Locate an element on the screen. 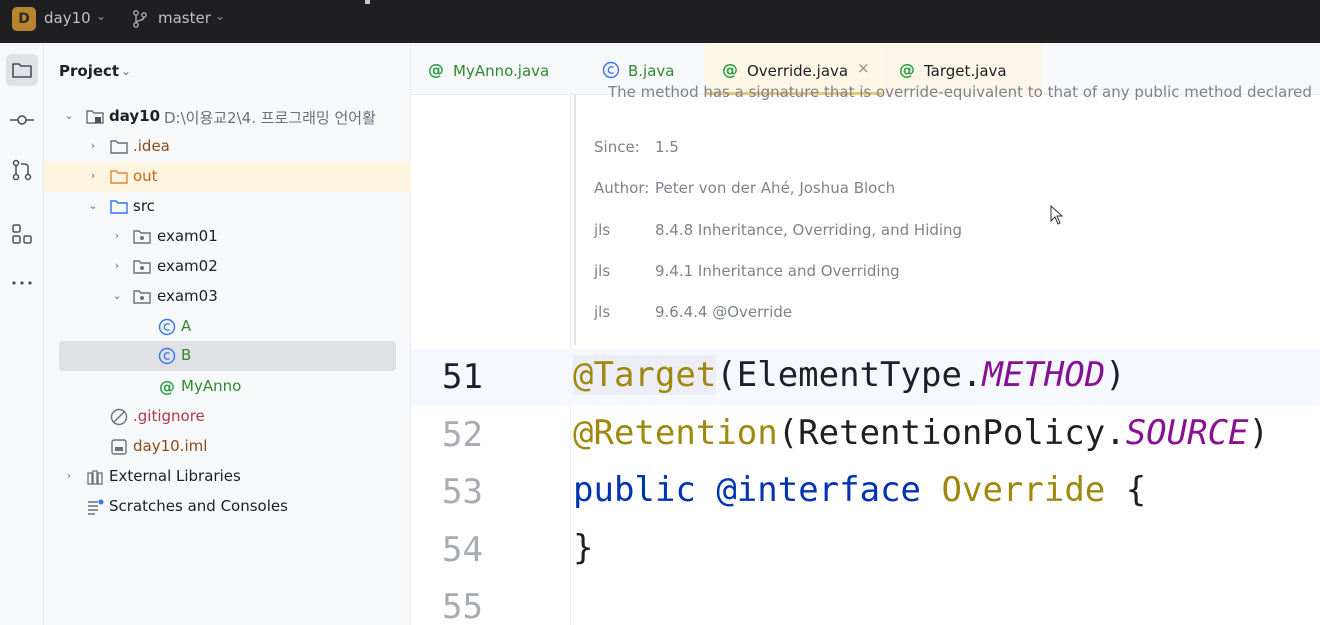 Image resolution: width=1320 pixels, height=625 pixels. tree-item-src: ⌄ src is located at coordinates (227, 207).